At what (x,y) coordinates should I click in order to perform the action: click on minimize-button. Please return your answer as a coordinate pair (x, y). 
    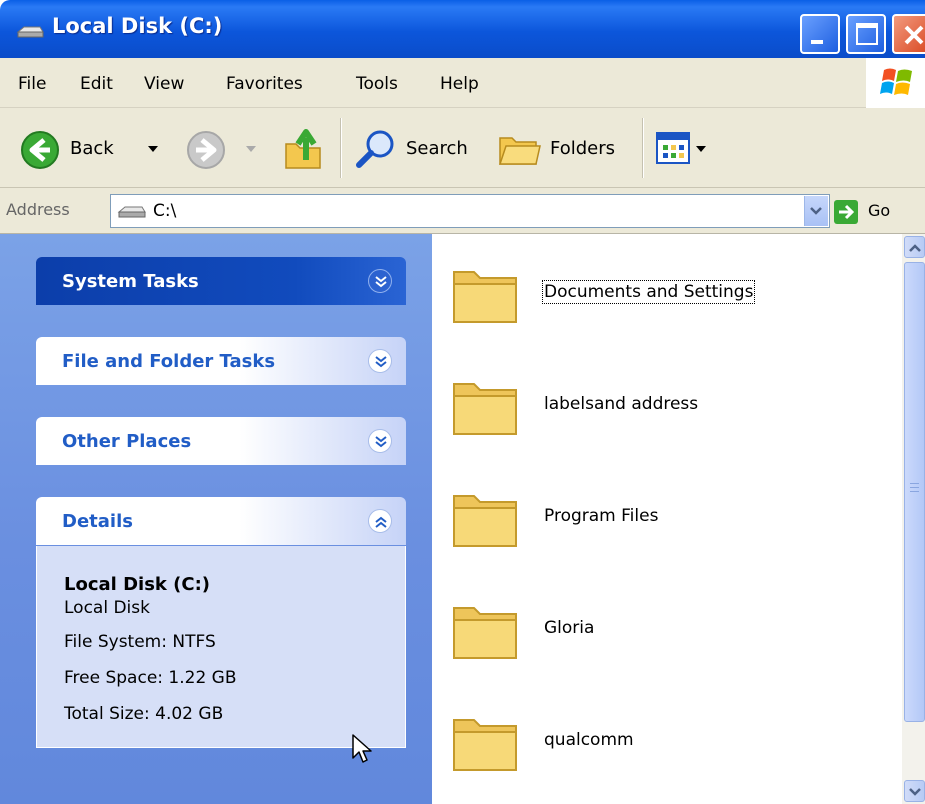
    Looking at the image, I should click on (820, 34).